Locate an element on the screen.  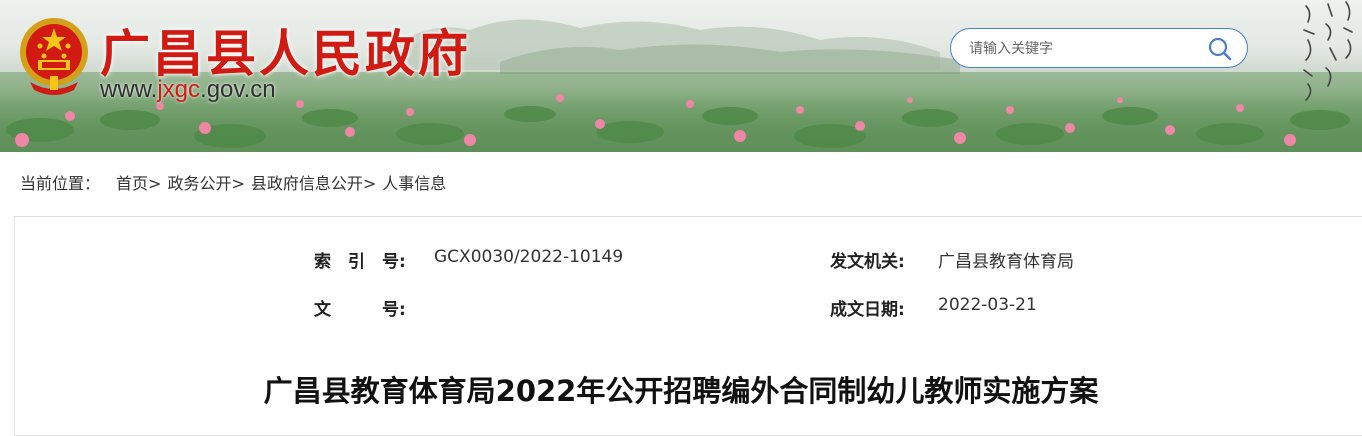
issuer-label: 发文机关: is located at coordinates (867, 262).